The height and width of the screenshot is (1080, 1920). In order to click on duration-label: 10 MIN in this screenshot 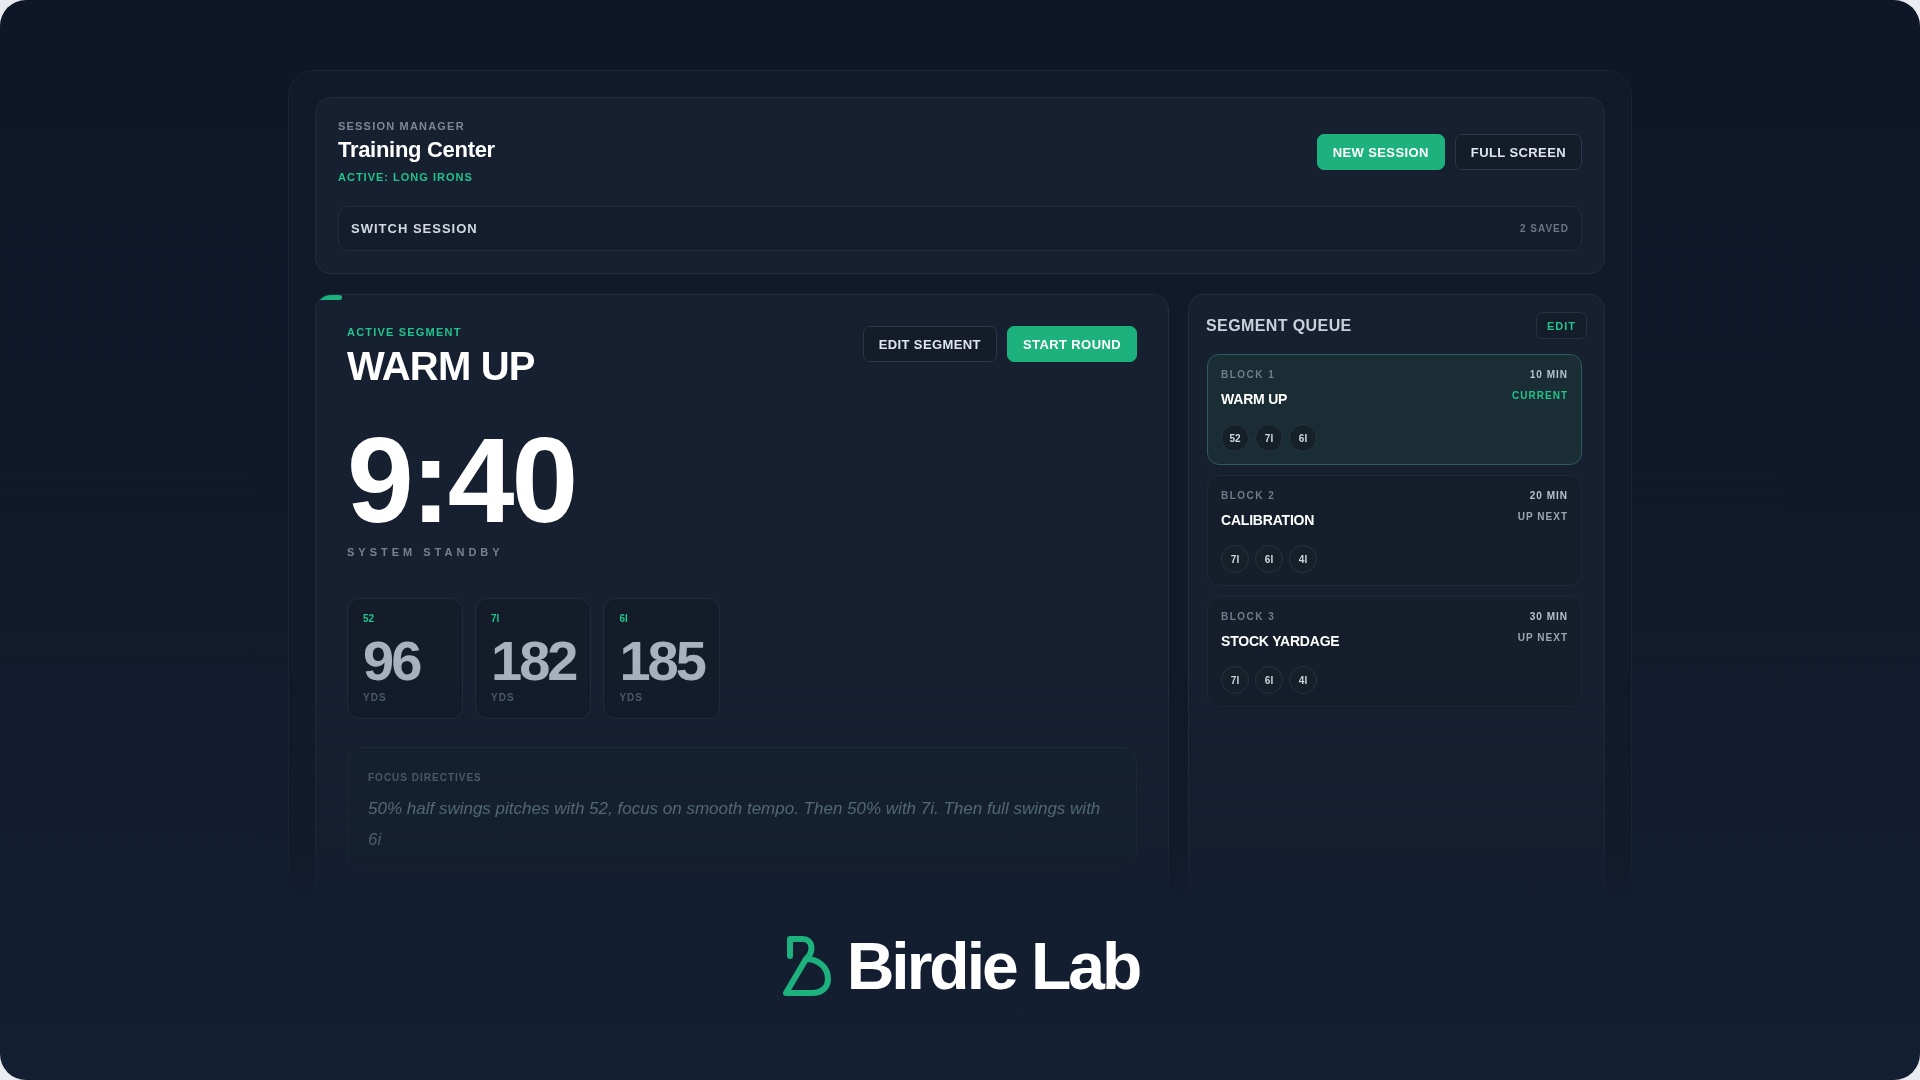, I will do `click(1548, 375)`.